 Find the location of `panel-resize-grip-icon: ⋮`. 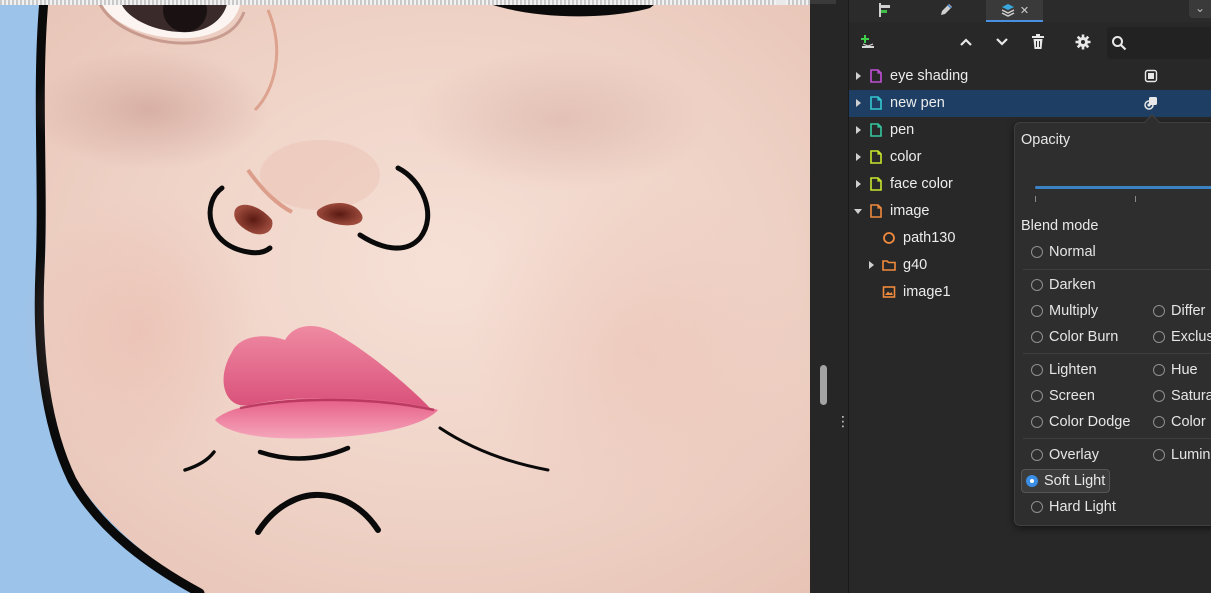

panel-resize-grip-icon: ⋮ is located at coordinates (843, 421).